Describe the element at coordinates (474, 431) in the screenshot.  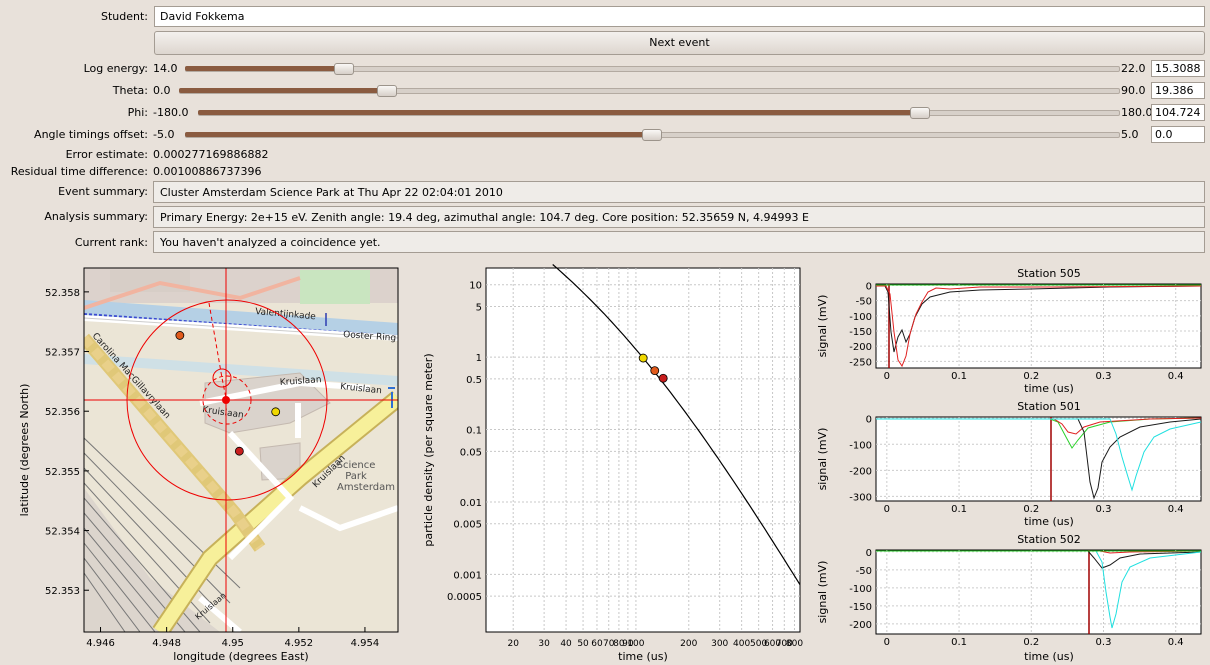
I see `ldf-ytick-label: 0.1` at that location.